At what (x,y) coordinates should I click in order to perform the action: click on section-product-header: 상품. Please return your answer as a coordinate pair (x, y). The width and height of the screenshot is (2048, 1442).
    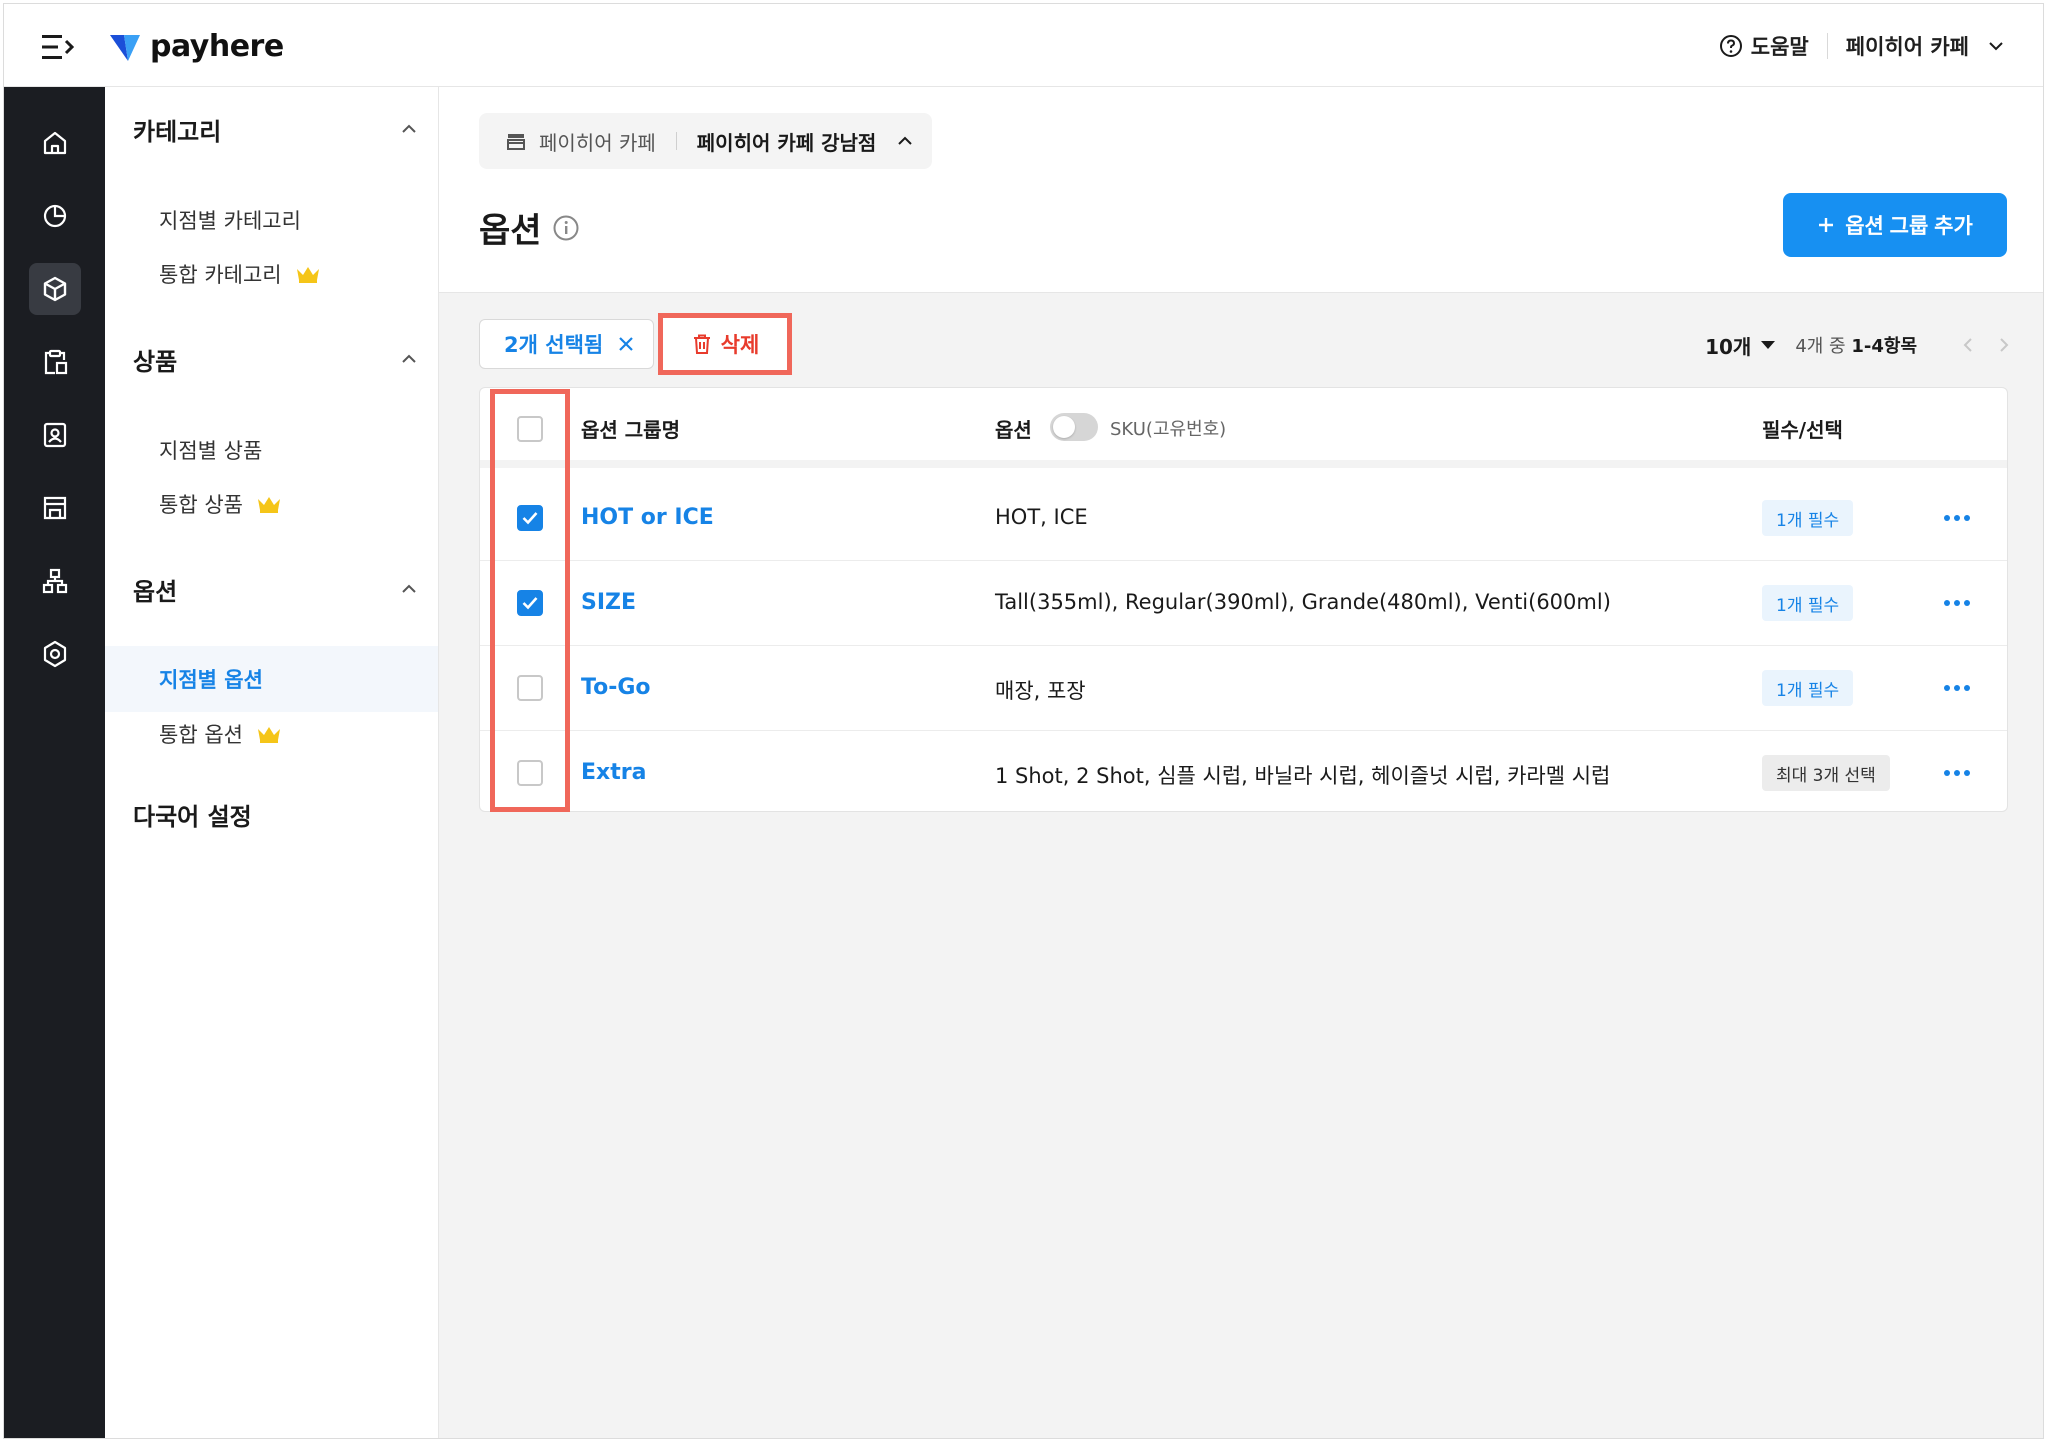
    Looking at the image, I should click on (276, 359).